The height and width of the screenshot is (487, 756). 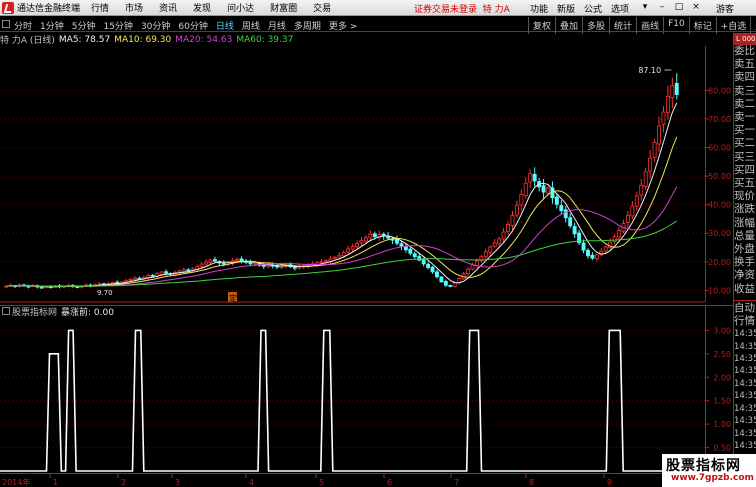 I want to click on indicator-name: 股票指标网, so click(x=34, y=311).